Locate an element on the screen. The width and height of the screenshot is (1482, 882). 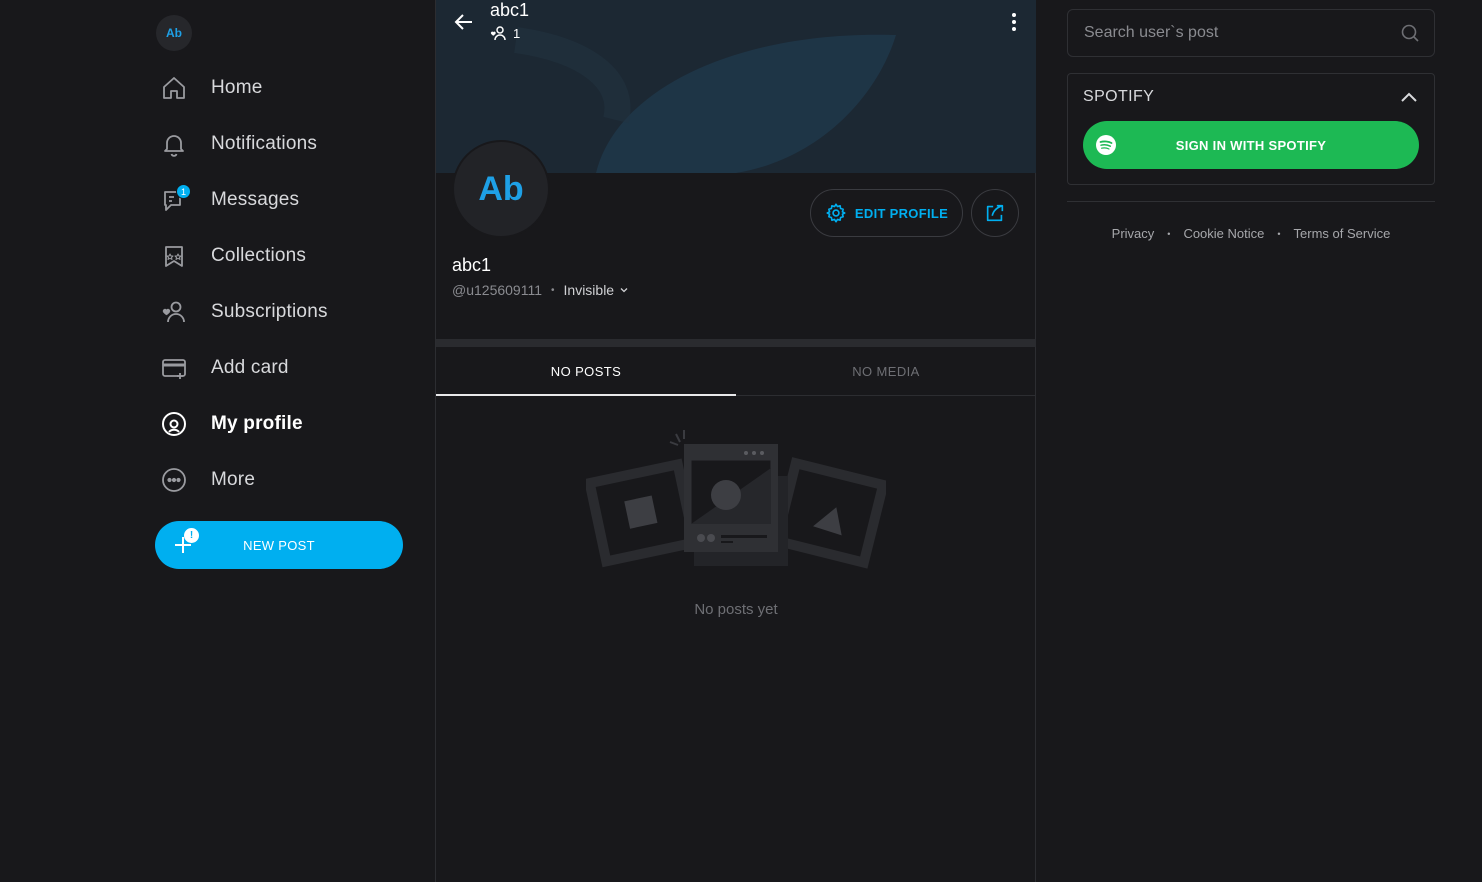
nav-item-add-card: Add card is located at coordinates (285, 368).